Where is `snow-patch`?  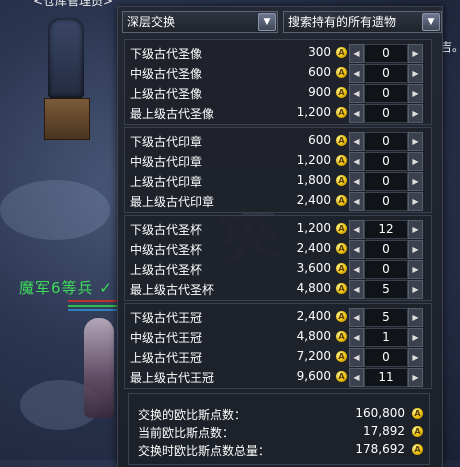 snow-patch is located at coordinates (55, 210).